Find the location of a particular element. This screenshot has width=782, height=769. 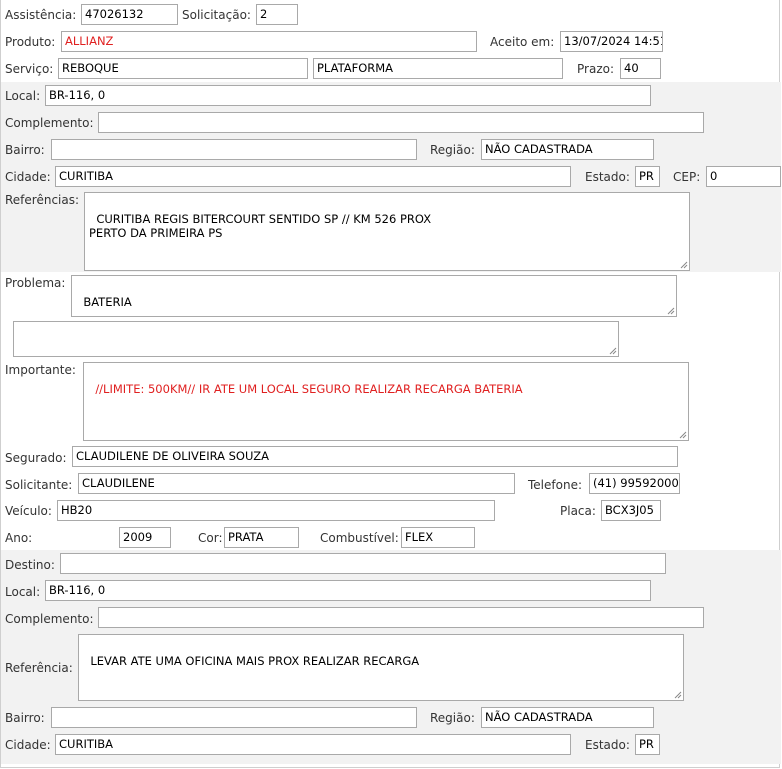

solicitacao-field: 2 is located at coordinates (277, 14).